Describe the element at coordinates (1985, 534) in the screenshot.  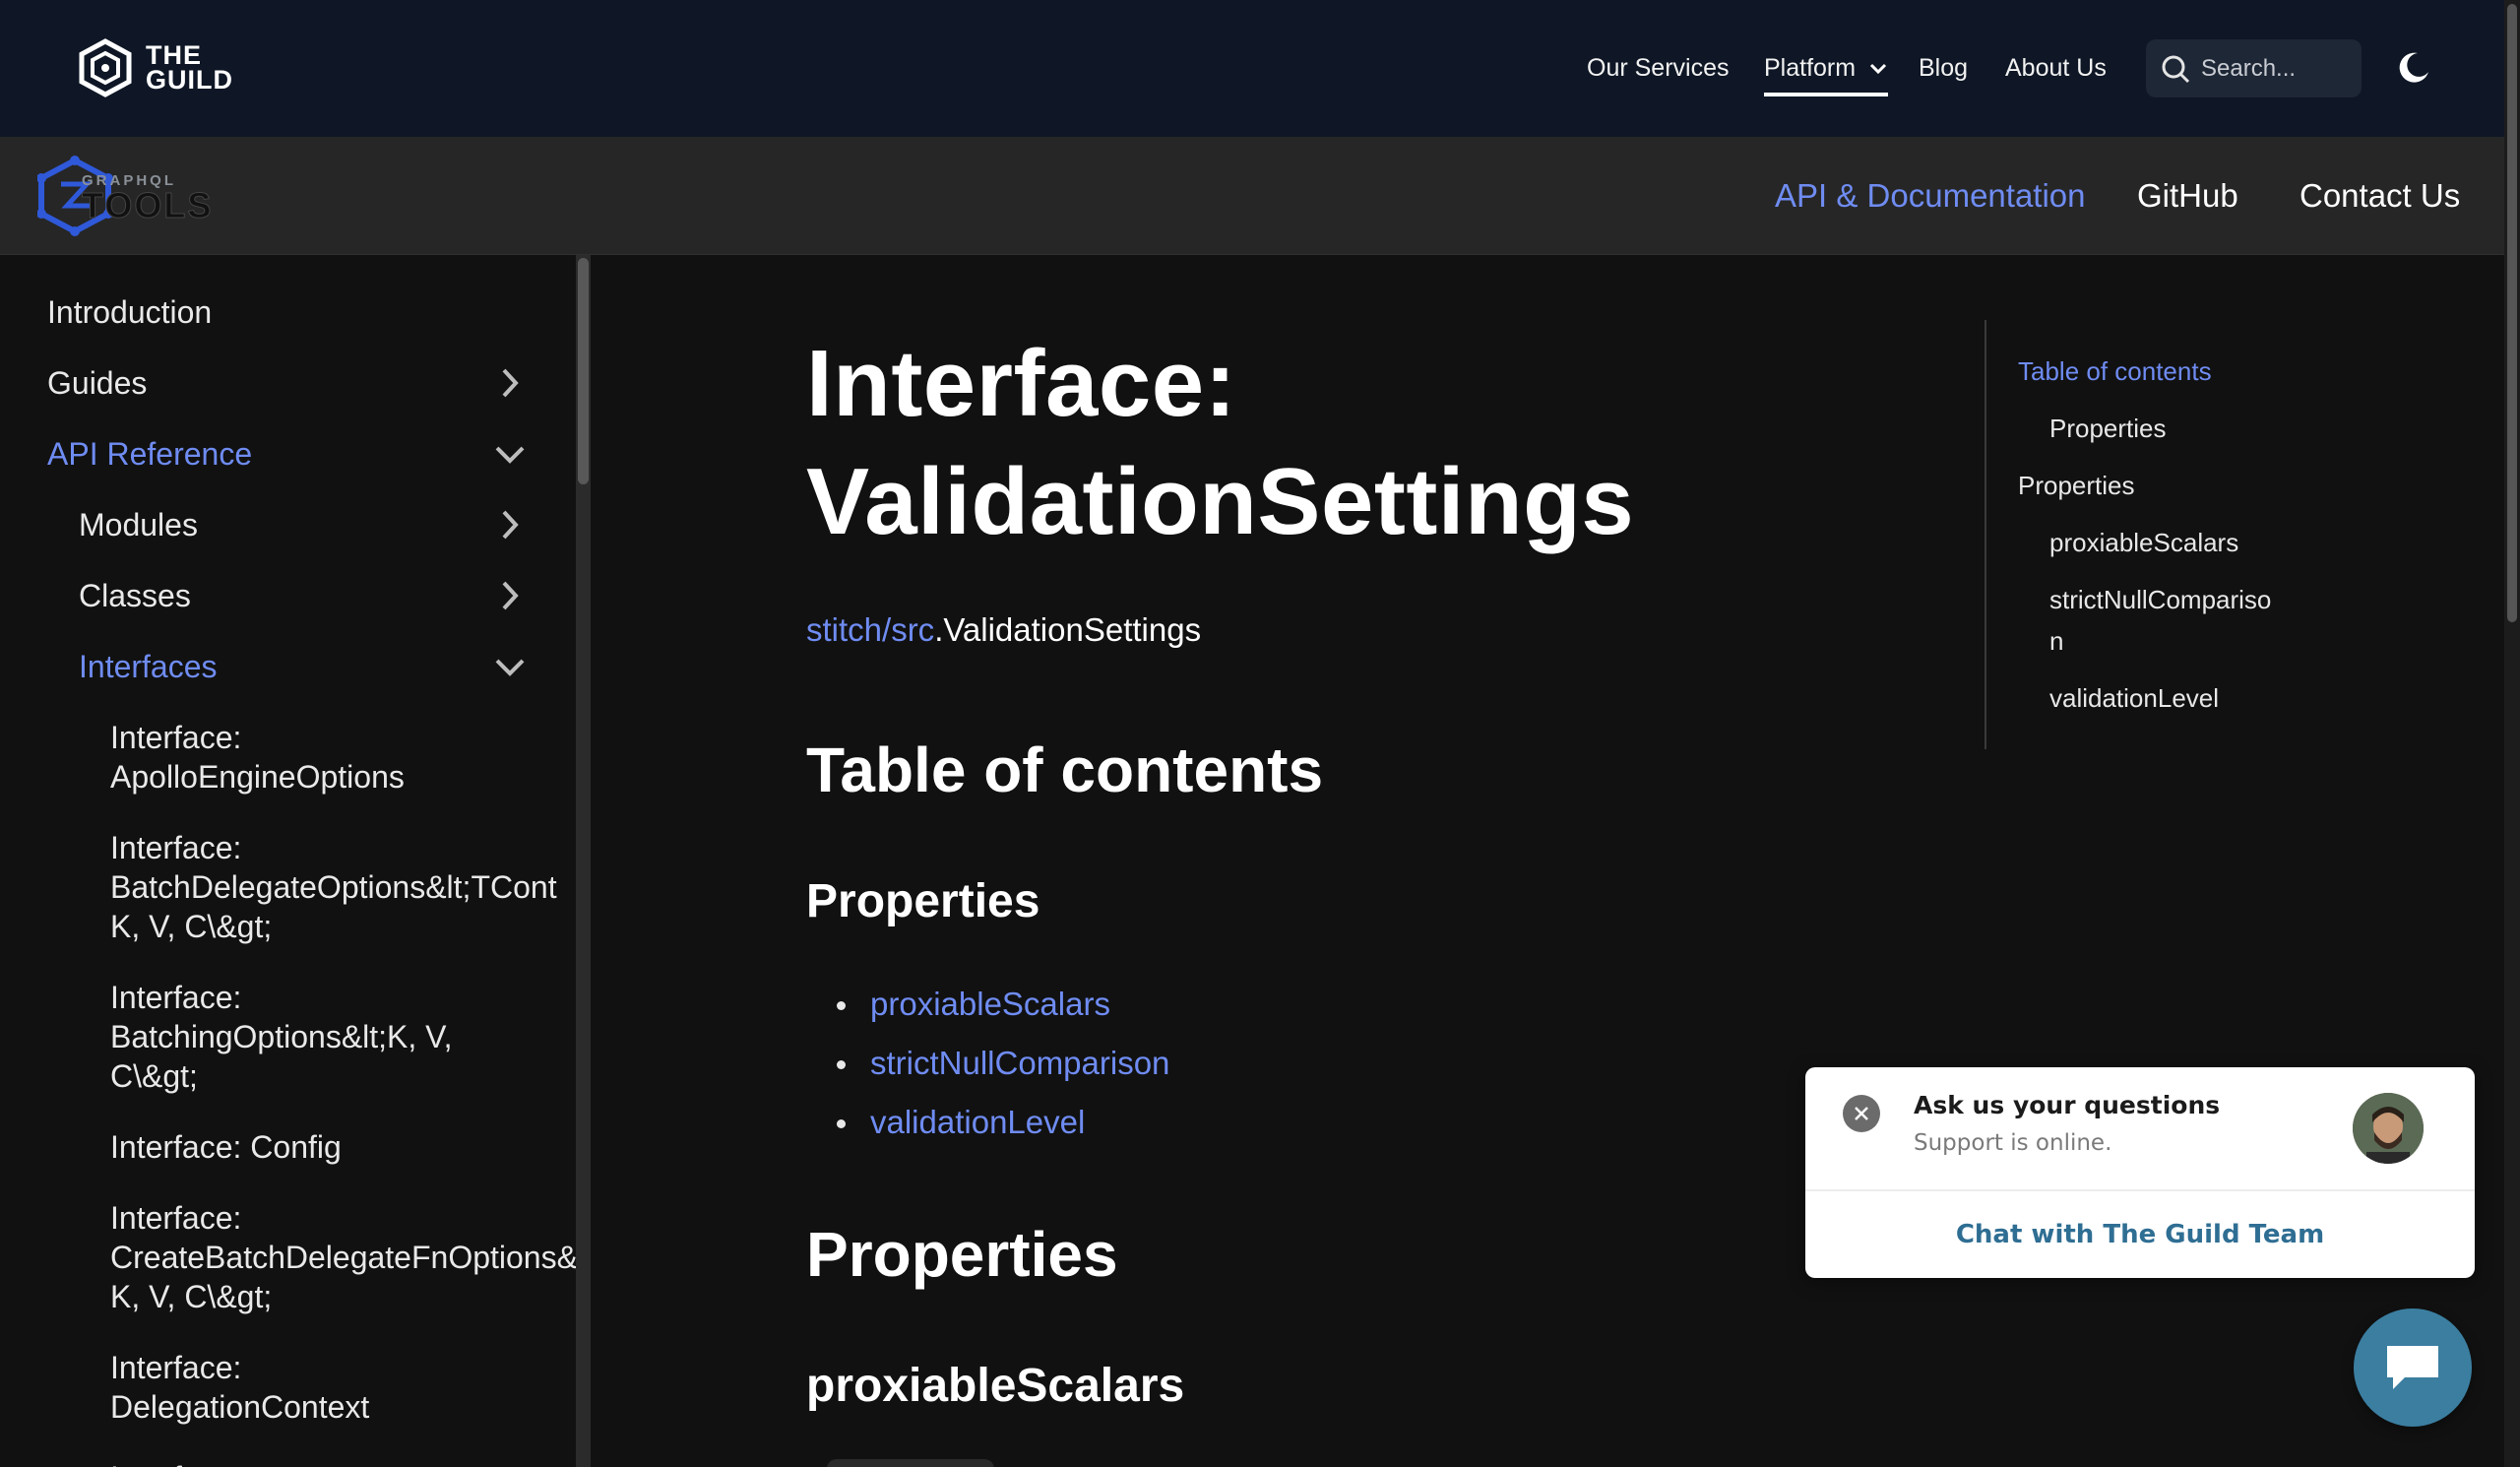
I see `toc-divider` at that location.